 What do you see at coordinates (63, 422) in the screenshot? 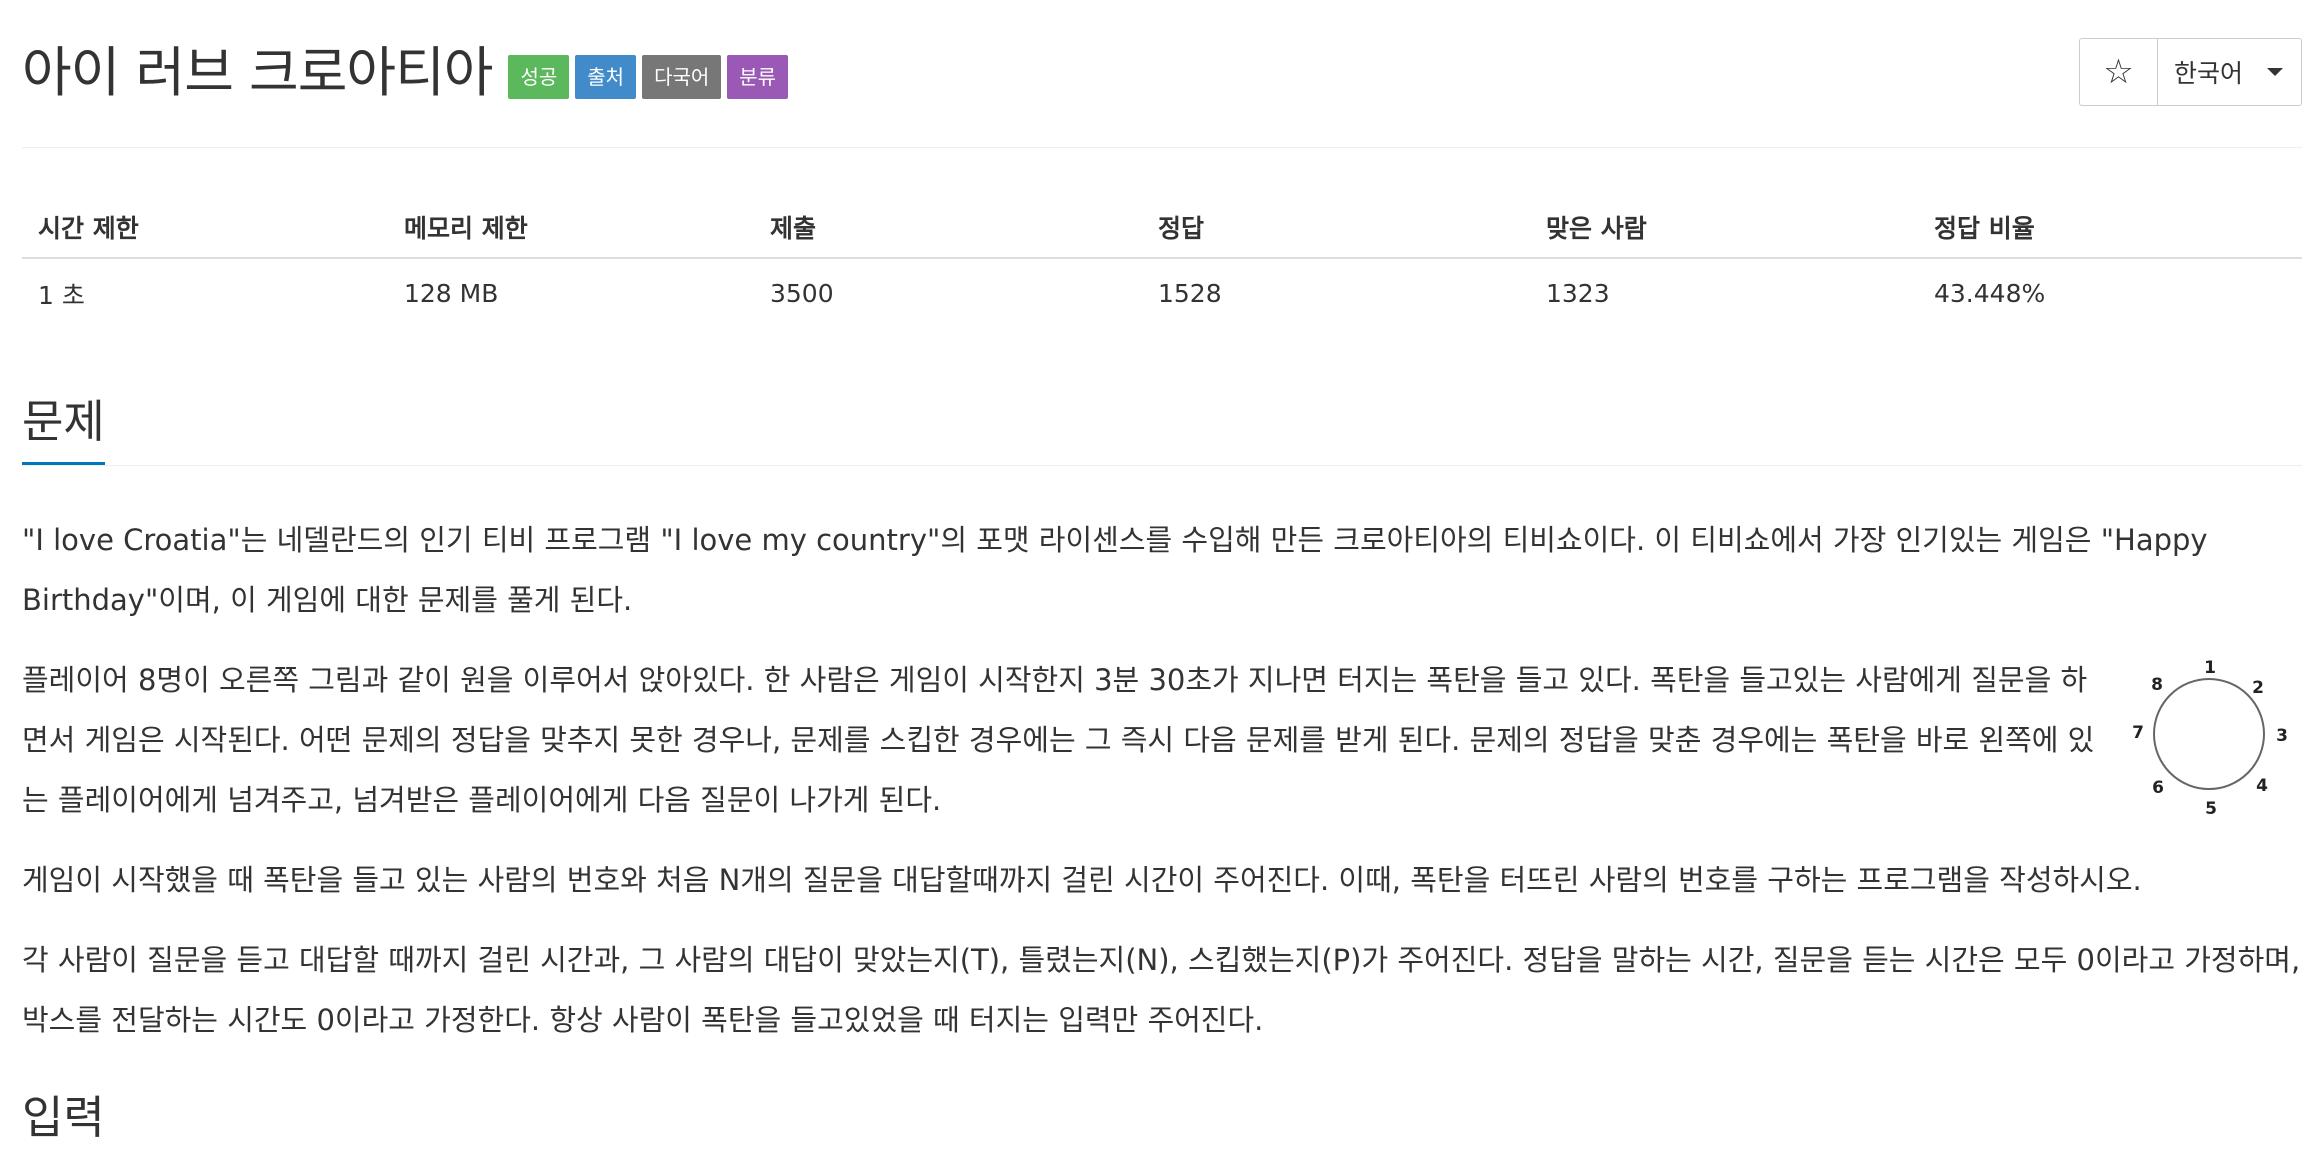
I see `section-title-problem: 문제` at bounding box center [63, 422].